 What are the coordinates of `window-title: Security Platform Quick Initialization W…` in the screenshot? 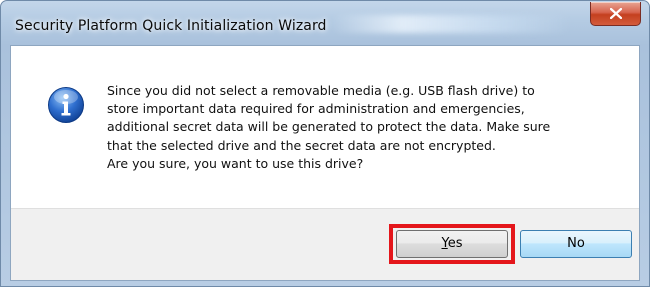 It's located at (171, 26).